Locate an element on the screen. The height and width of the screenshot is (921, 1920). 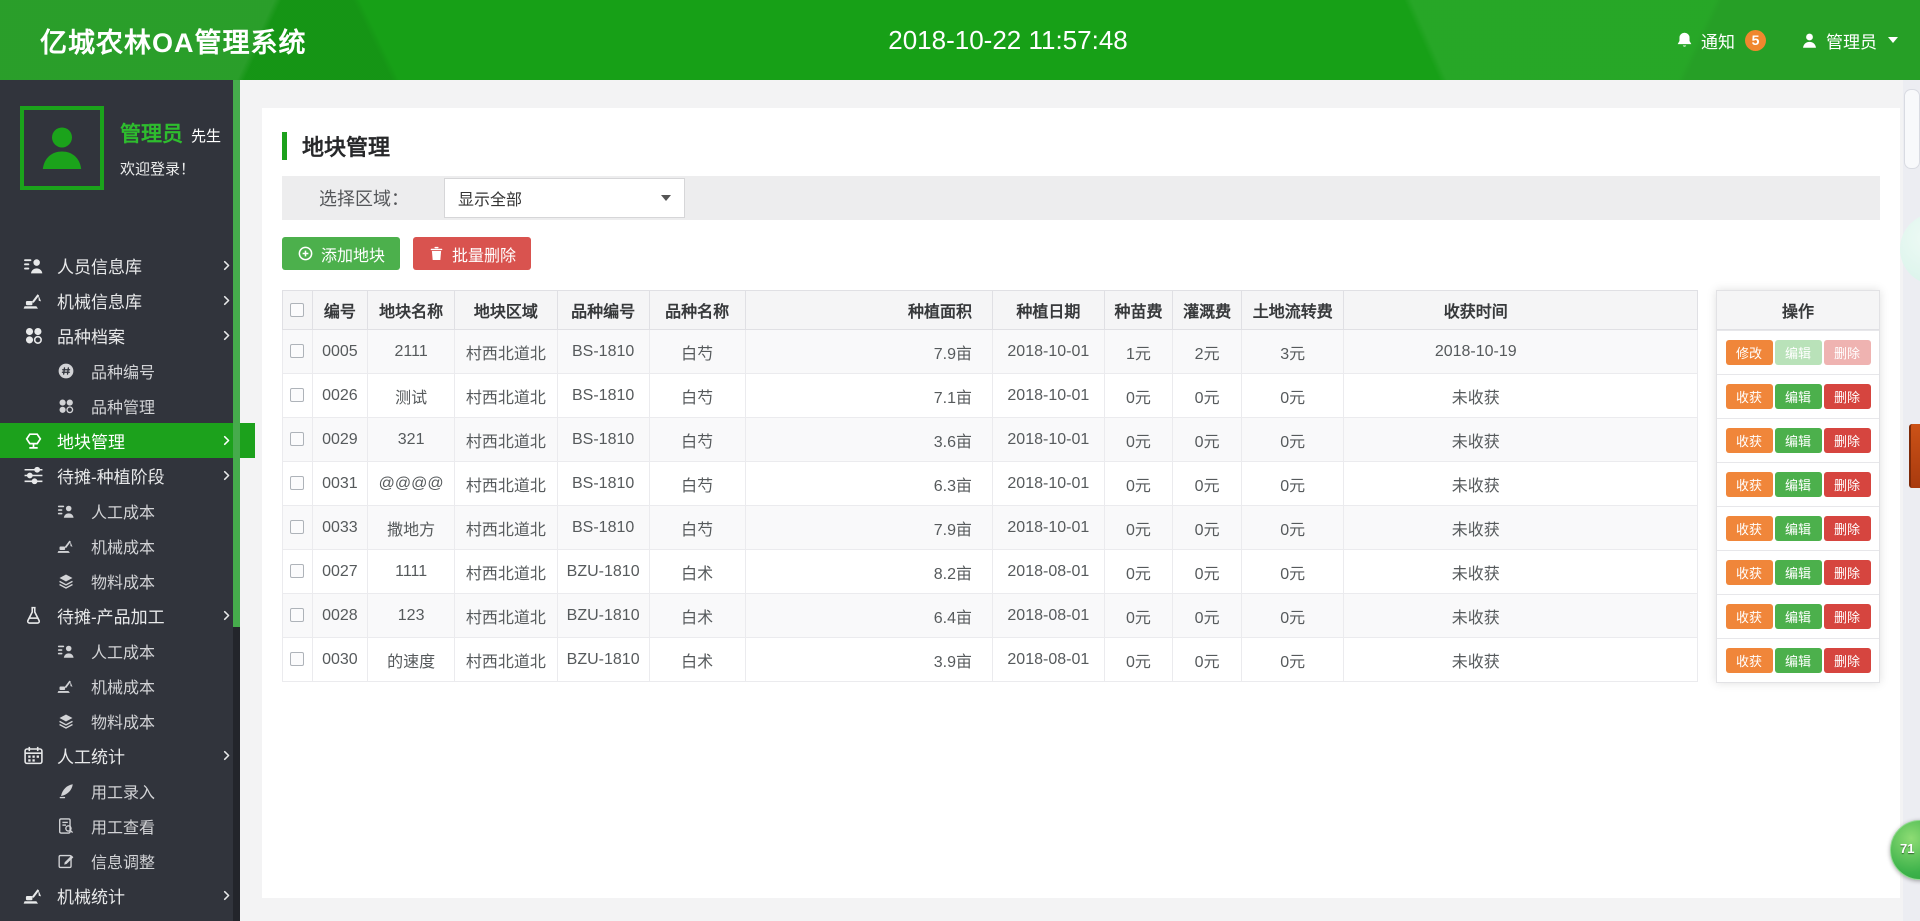
sidebar-item-label: 人员信息库 is located at coordinates (99, 267).